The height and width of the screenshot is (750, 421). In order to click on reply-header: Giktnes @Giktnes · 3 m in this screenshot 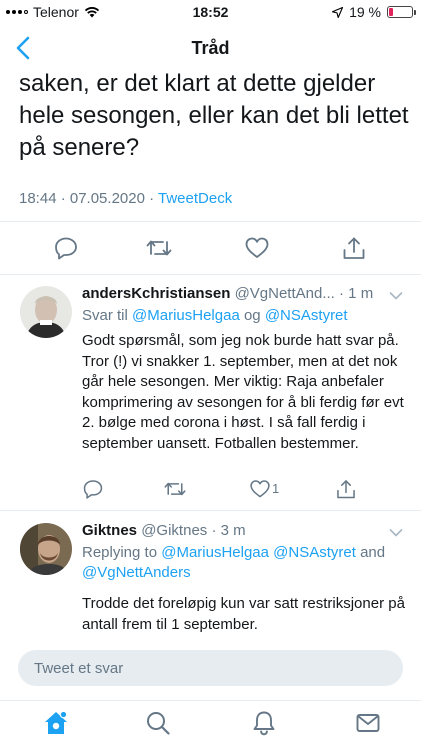, I will do `click(164, 530)`.